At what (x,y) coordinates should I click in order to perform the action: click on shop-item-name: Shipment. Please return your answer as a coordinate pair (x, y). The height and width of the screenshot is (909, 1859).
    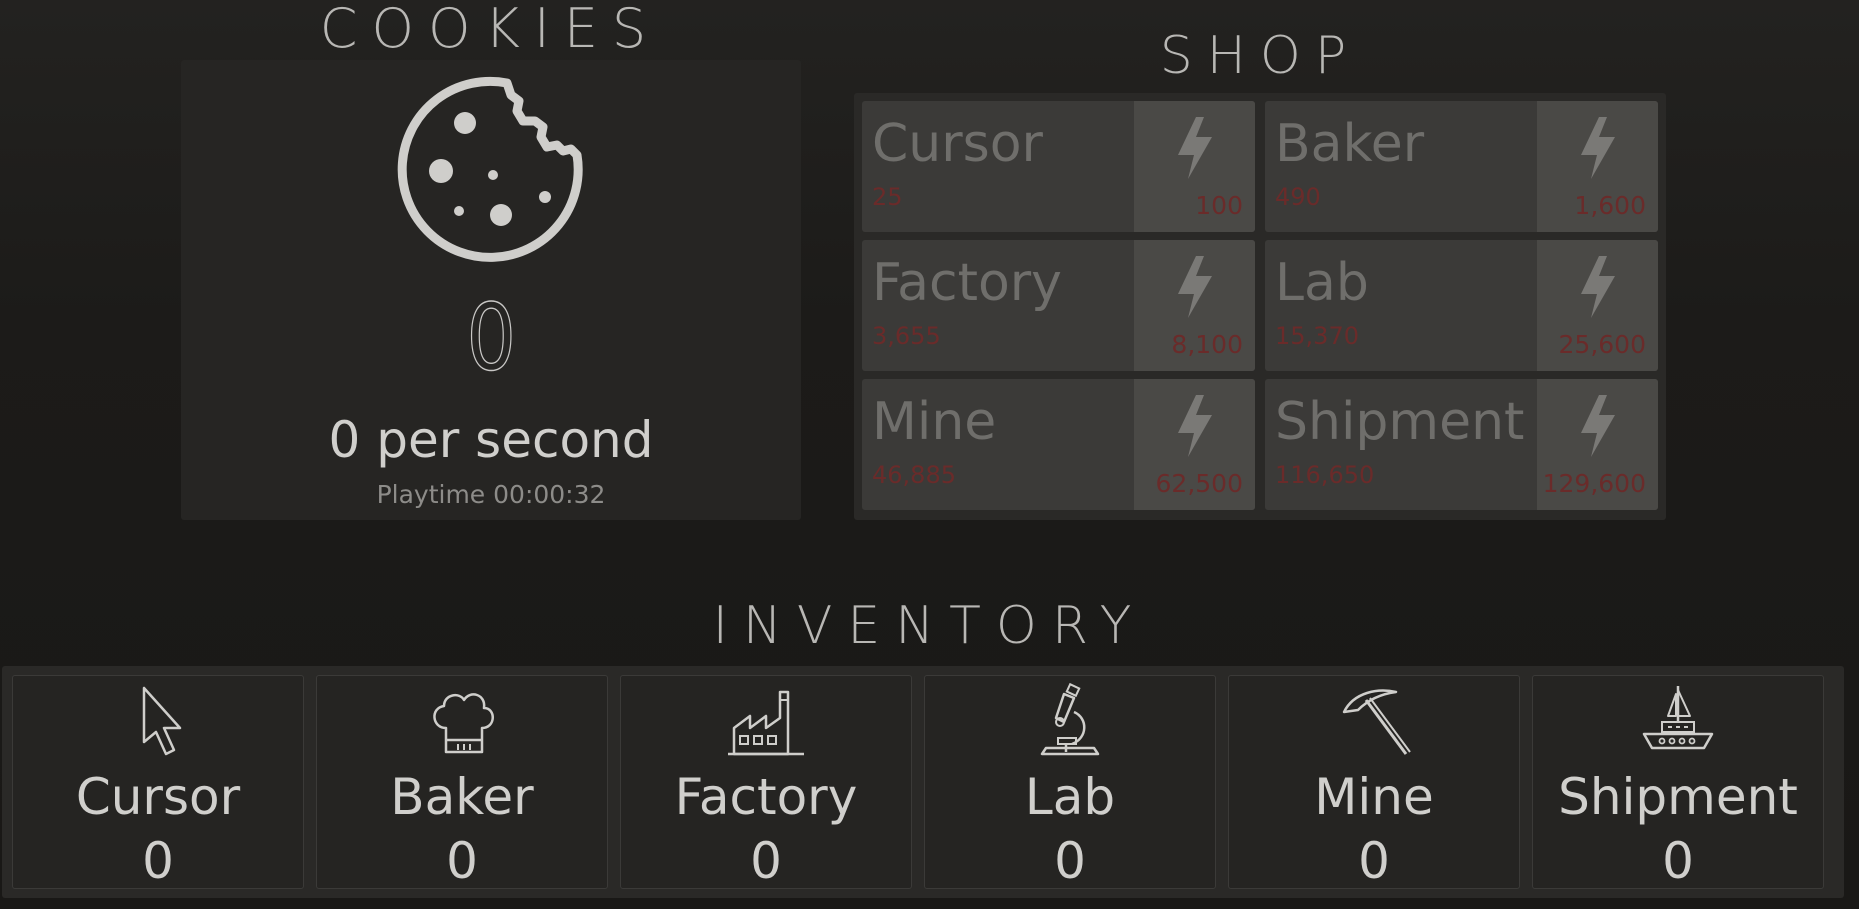
    Looking at the image, I should click on (1400, 422).